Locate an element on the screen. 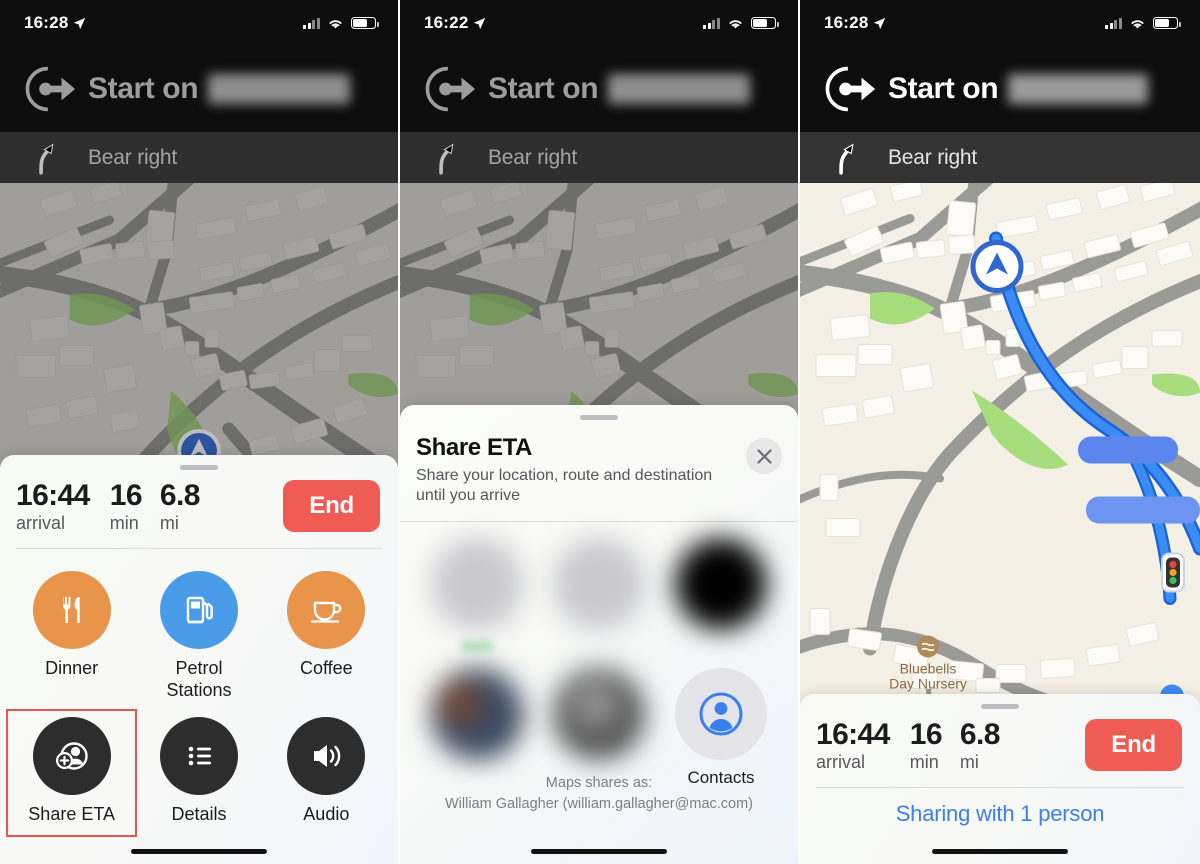 The image size is (1200, 864). share-eta-icon-circle is located at coordinates (71, 755).